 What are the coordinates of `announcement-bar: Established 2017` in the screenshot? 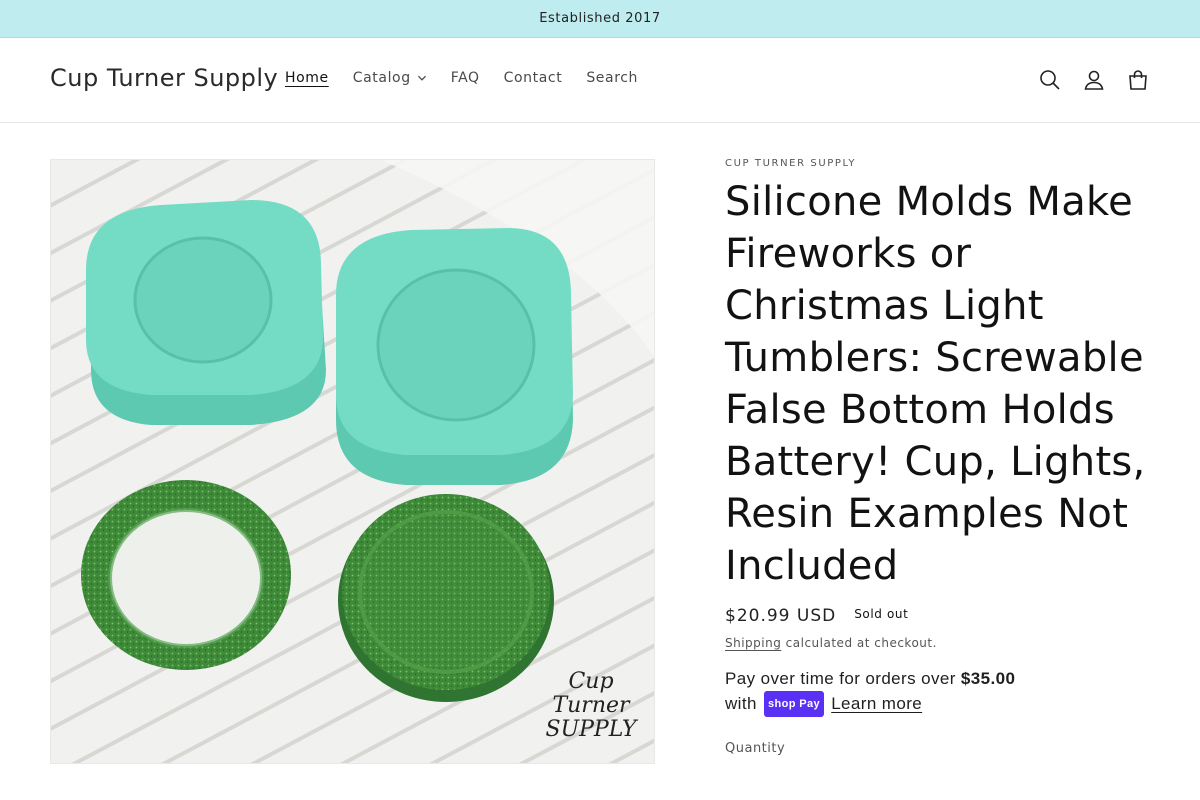 It's located at (600, 19).